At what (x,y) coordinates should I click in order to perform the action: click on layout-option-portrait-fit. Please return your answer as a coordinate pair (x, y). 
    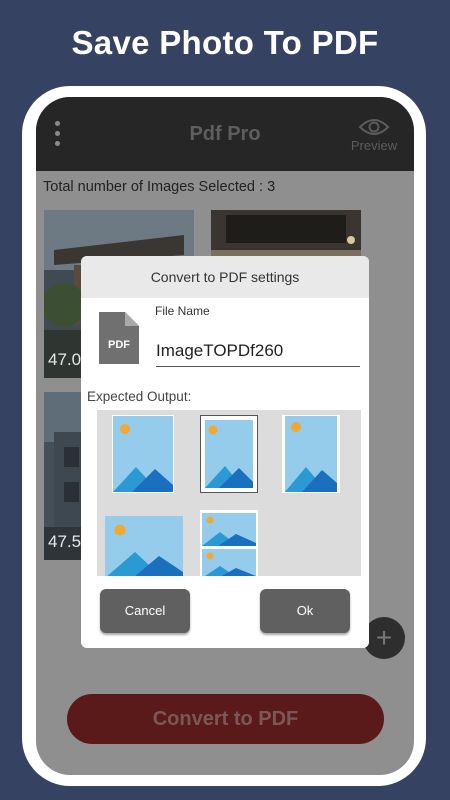
    Looking at the image, I should click on (311, 454).